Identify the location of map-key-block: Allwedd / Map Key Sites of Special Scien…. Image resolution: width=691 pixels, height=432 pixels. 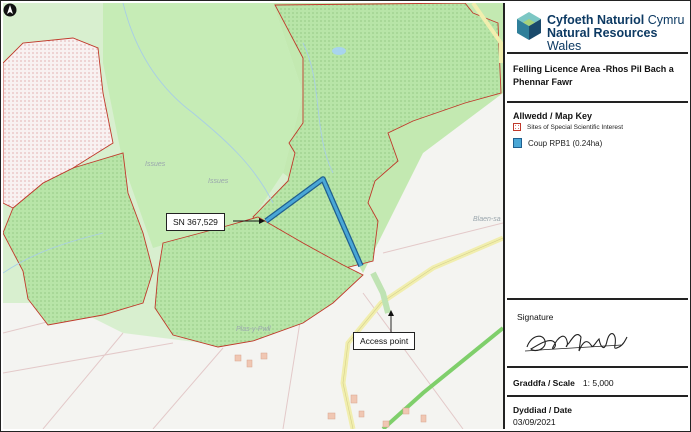
(597, 201).